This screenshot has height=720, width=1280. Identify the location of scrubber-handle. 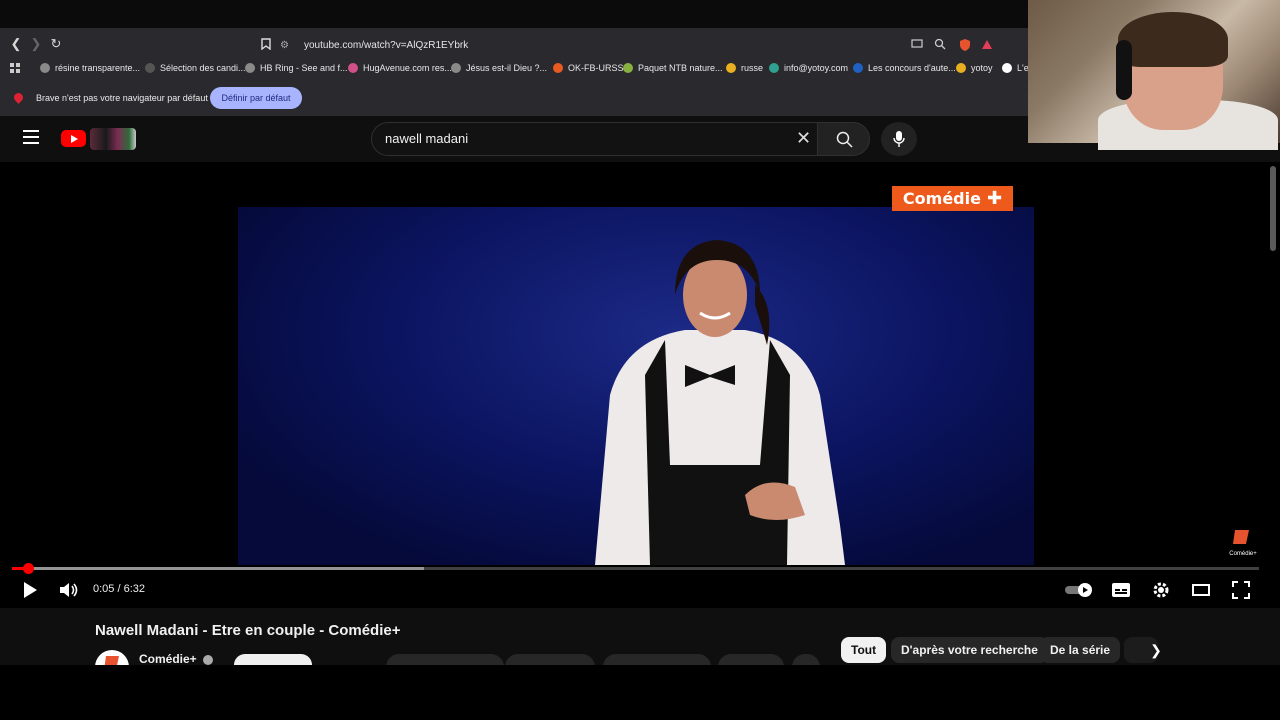
(28, 568).